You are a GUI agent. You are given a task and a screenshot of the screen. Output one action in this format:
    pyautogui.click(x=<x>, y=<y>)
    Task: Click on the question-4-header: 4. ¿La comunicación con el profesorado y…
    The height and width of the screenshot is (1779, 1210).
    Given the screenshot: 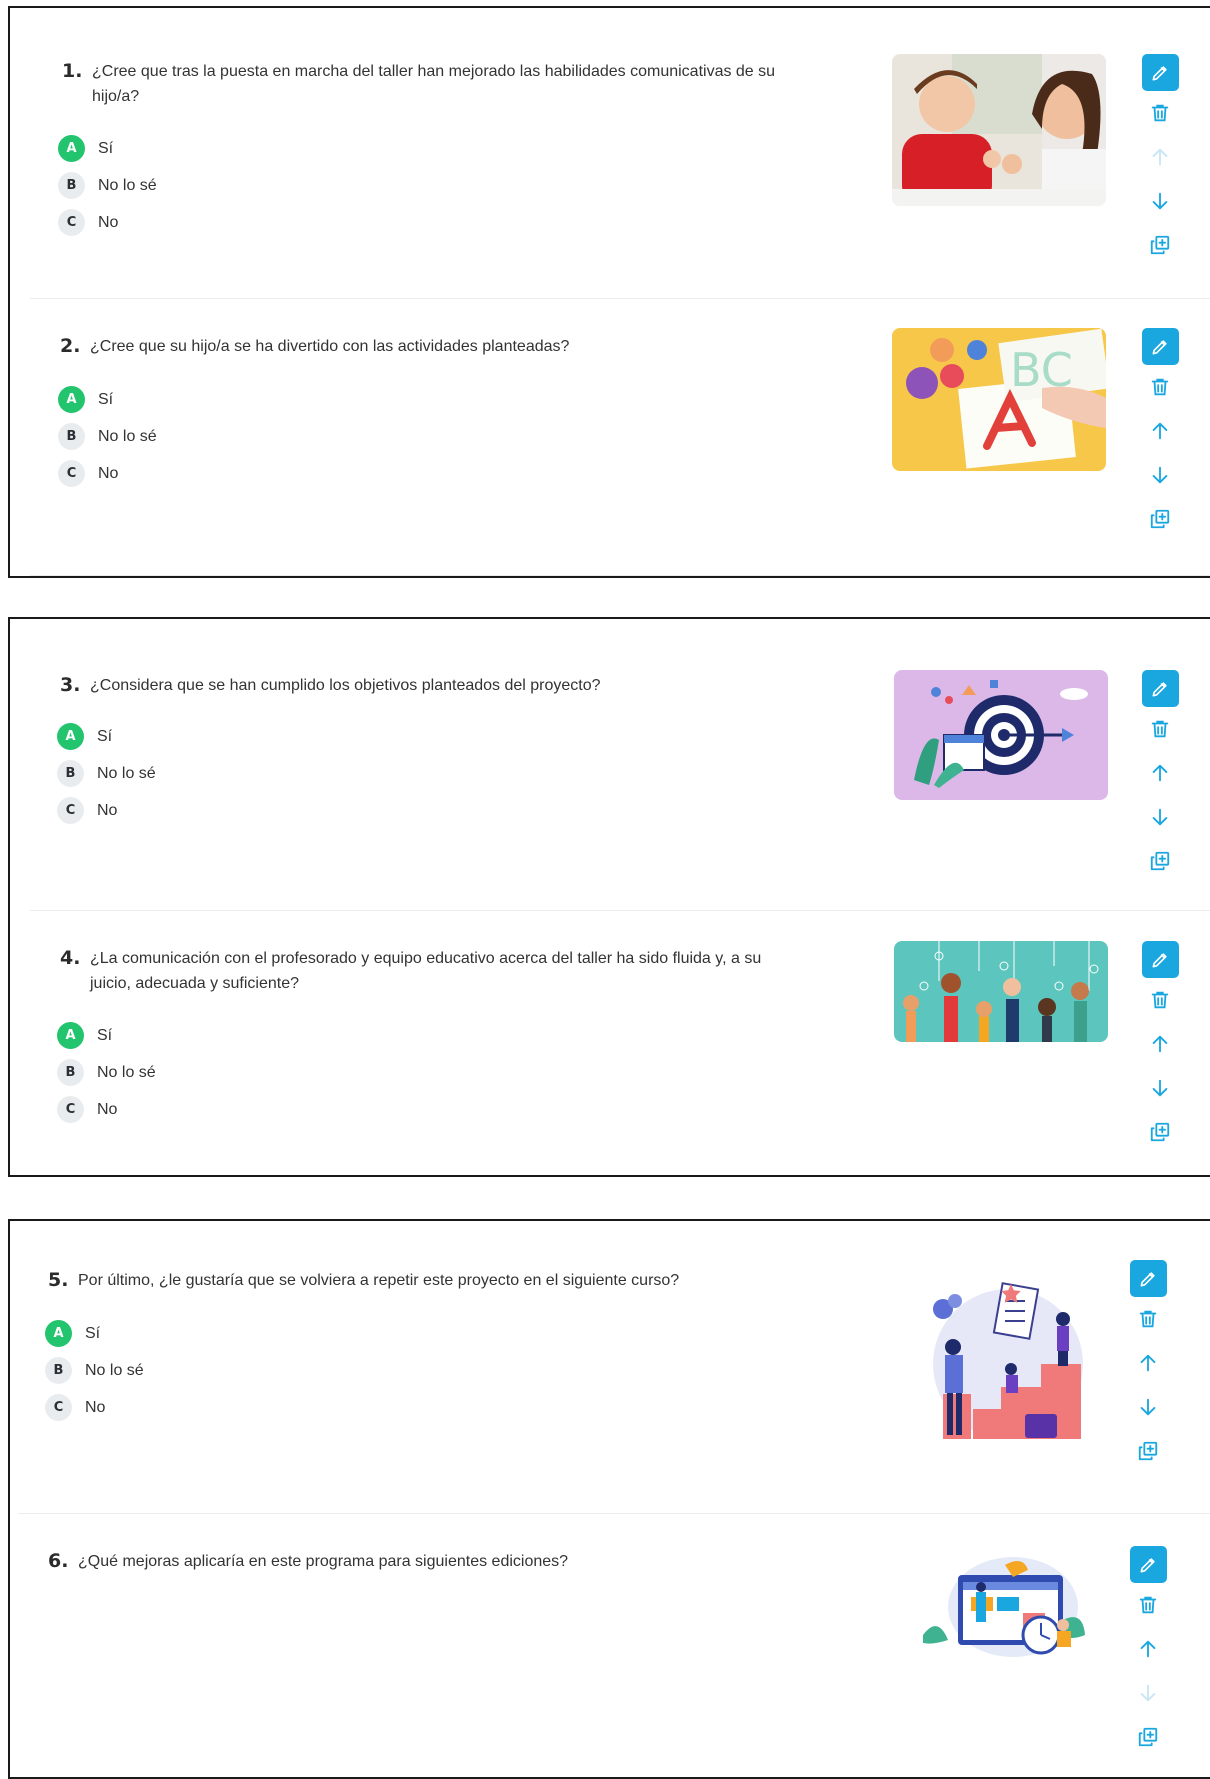 What is the action you would take?
    pyautogui.click(x=420, y=971)
    